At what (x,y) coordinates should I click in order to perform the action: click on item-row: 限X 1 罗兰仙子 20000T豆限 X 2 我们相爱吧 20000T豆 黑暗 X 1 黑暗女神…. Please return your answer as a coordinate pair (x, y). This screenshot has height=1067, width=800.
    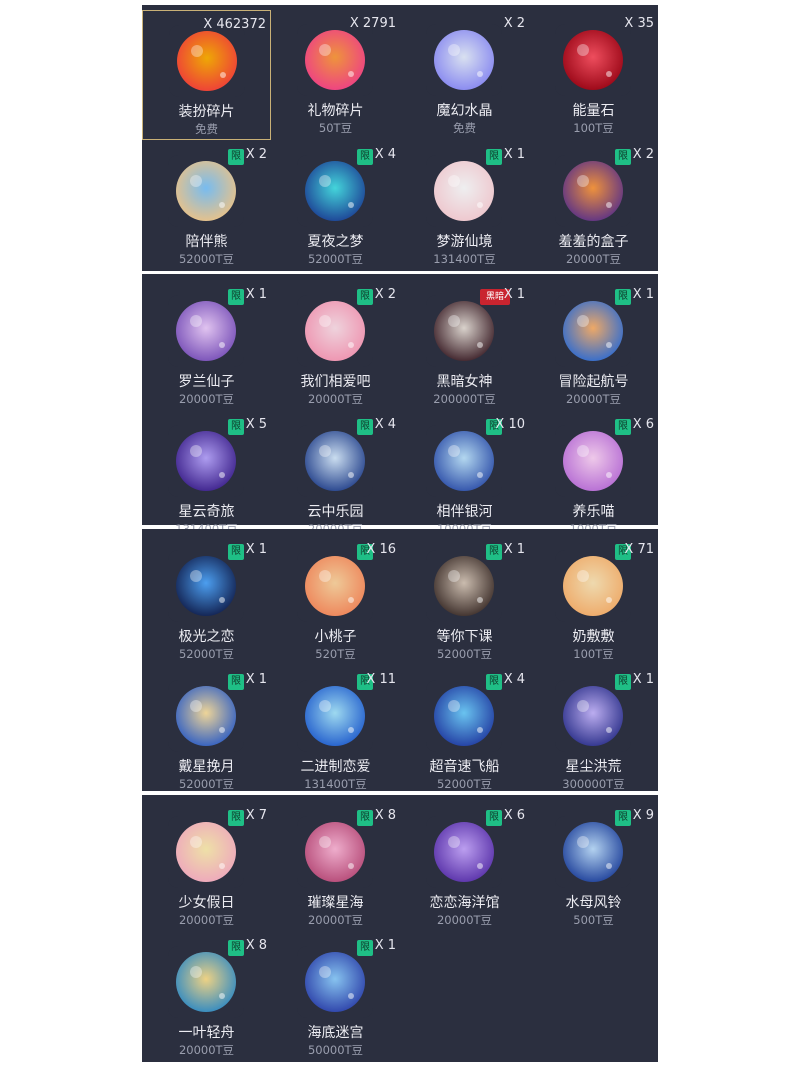
    Looking at the image, I should click on (400, 346).